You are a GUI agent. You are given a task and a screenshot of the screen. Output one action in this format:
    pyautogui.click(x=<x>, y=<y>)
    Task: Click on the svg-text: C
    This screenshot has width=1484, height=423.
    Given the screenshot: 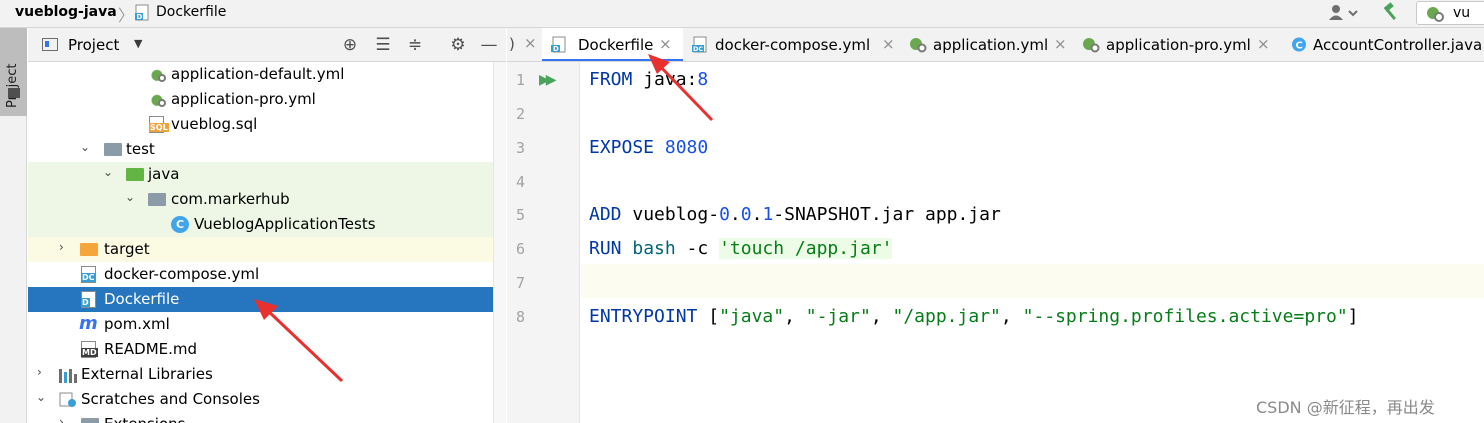 What is the action you would take?
    pyautogui.click(x=1299, y=46)
    